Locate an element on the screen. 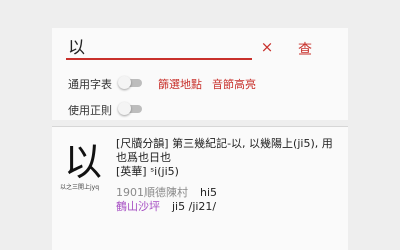  definition-line-1: [尺牘分韻] 第三幾紀記-以, 以幾陽上(ji5), 用 is located at coordinates (224, 143).